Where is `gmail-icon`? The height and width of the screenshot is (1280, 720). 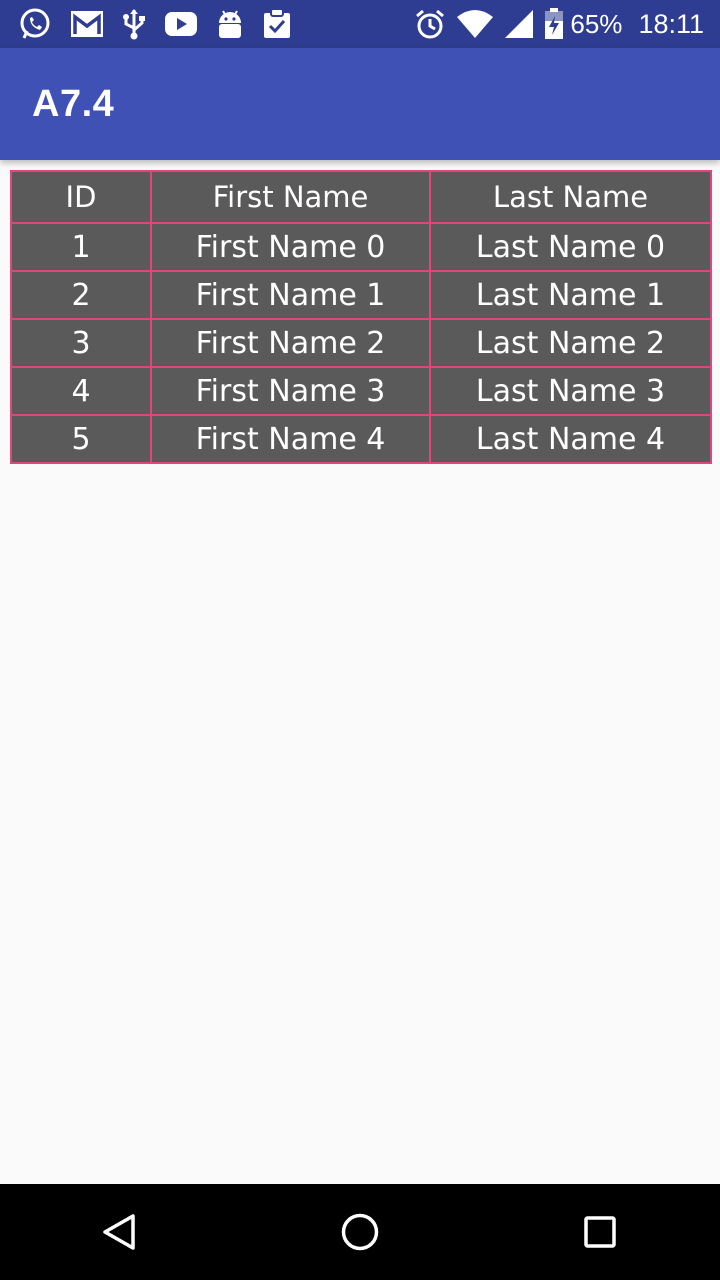 gmail-icon is located at coordinates (87, 24).